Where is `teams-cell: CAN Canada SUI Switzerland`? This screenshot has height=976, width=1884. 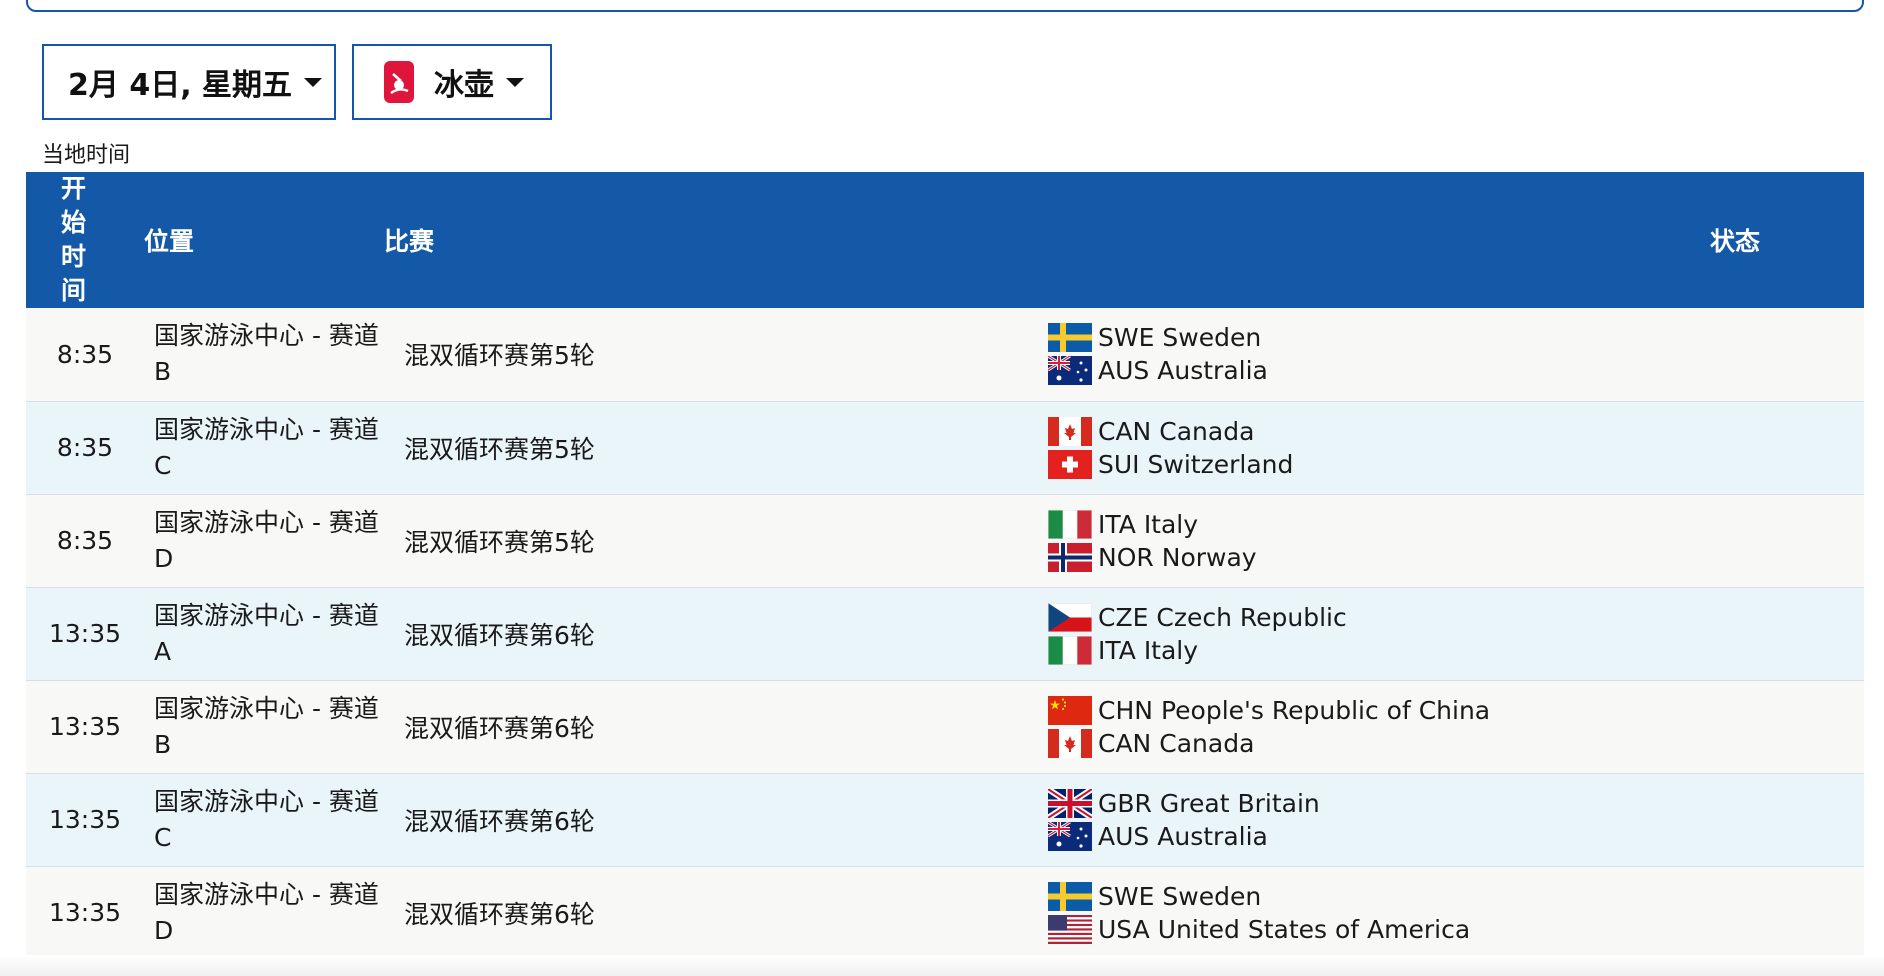
teams-cell: CAN Canada SUI Switzerland is located at coordinates (1379, 447).